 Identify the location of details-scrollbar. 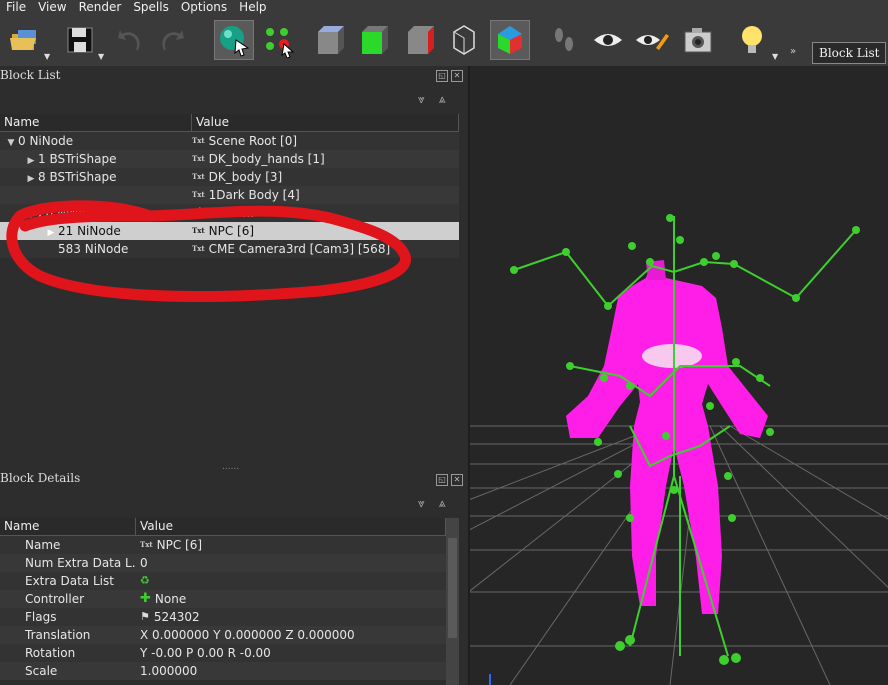
(452, 601).